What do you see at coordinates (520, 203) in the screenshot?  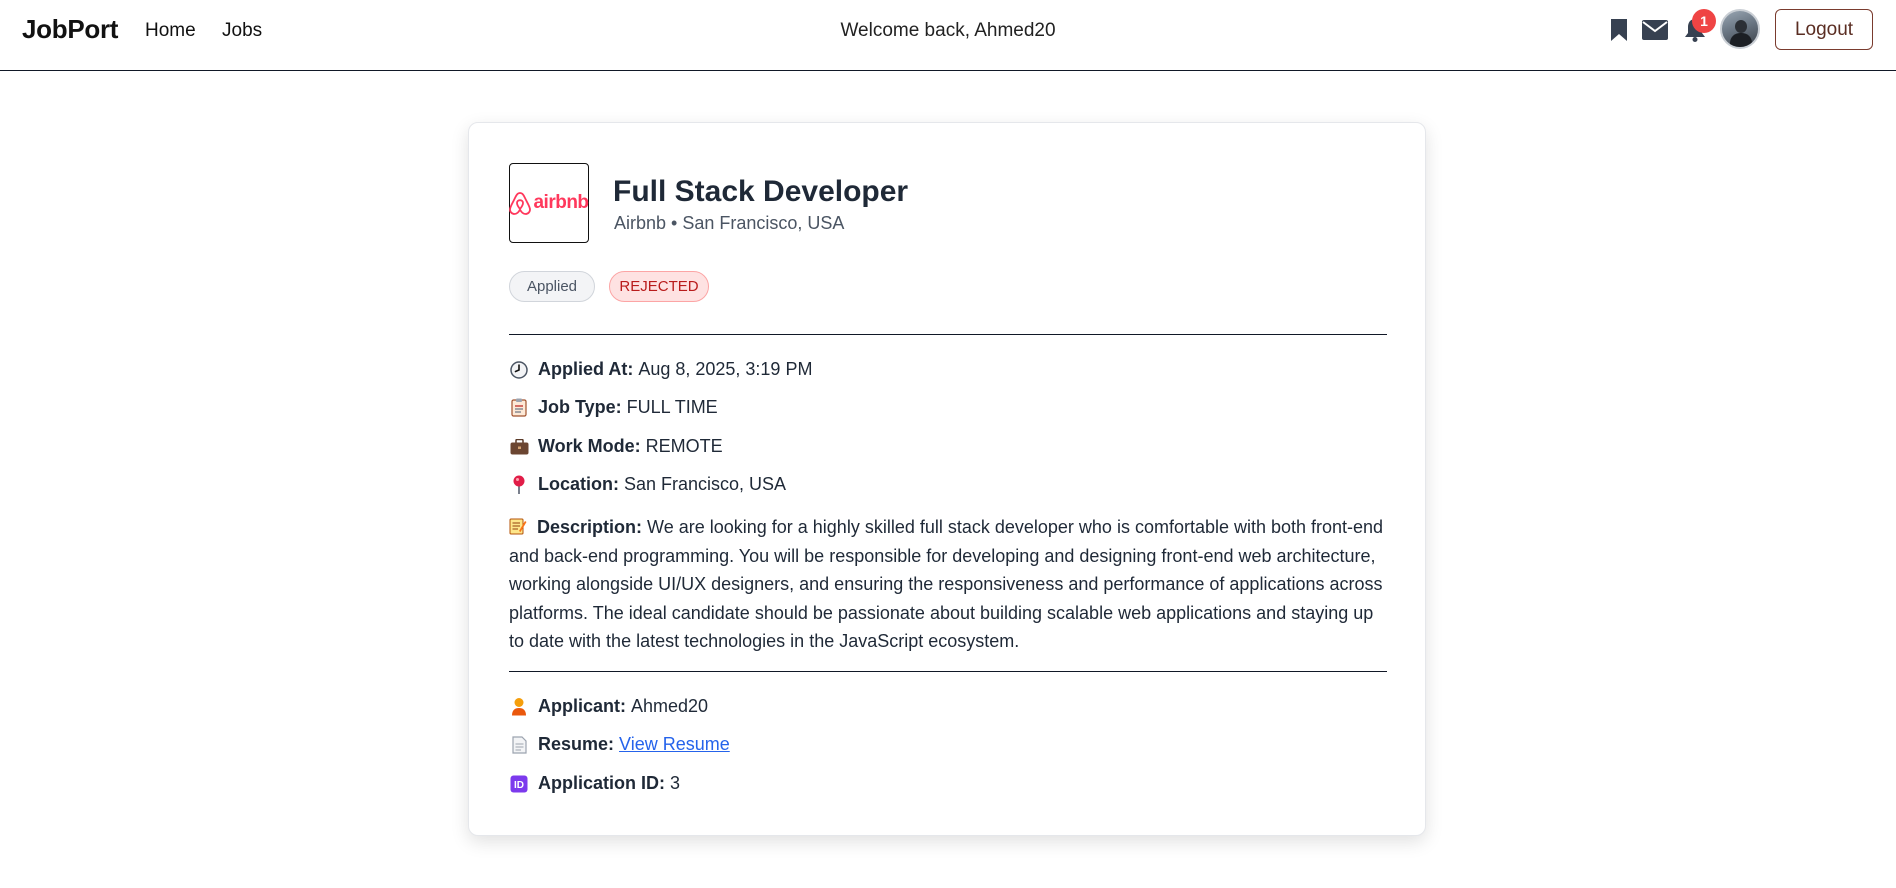 I see `airbnb-logo-icon` at bounding box center [520, 203].